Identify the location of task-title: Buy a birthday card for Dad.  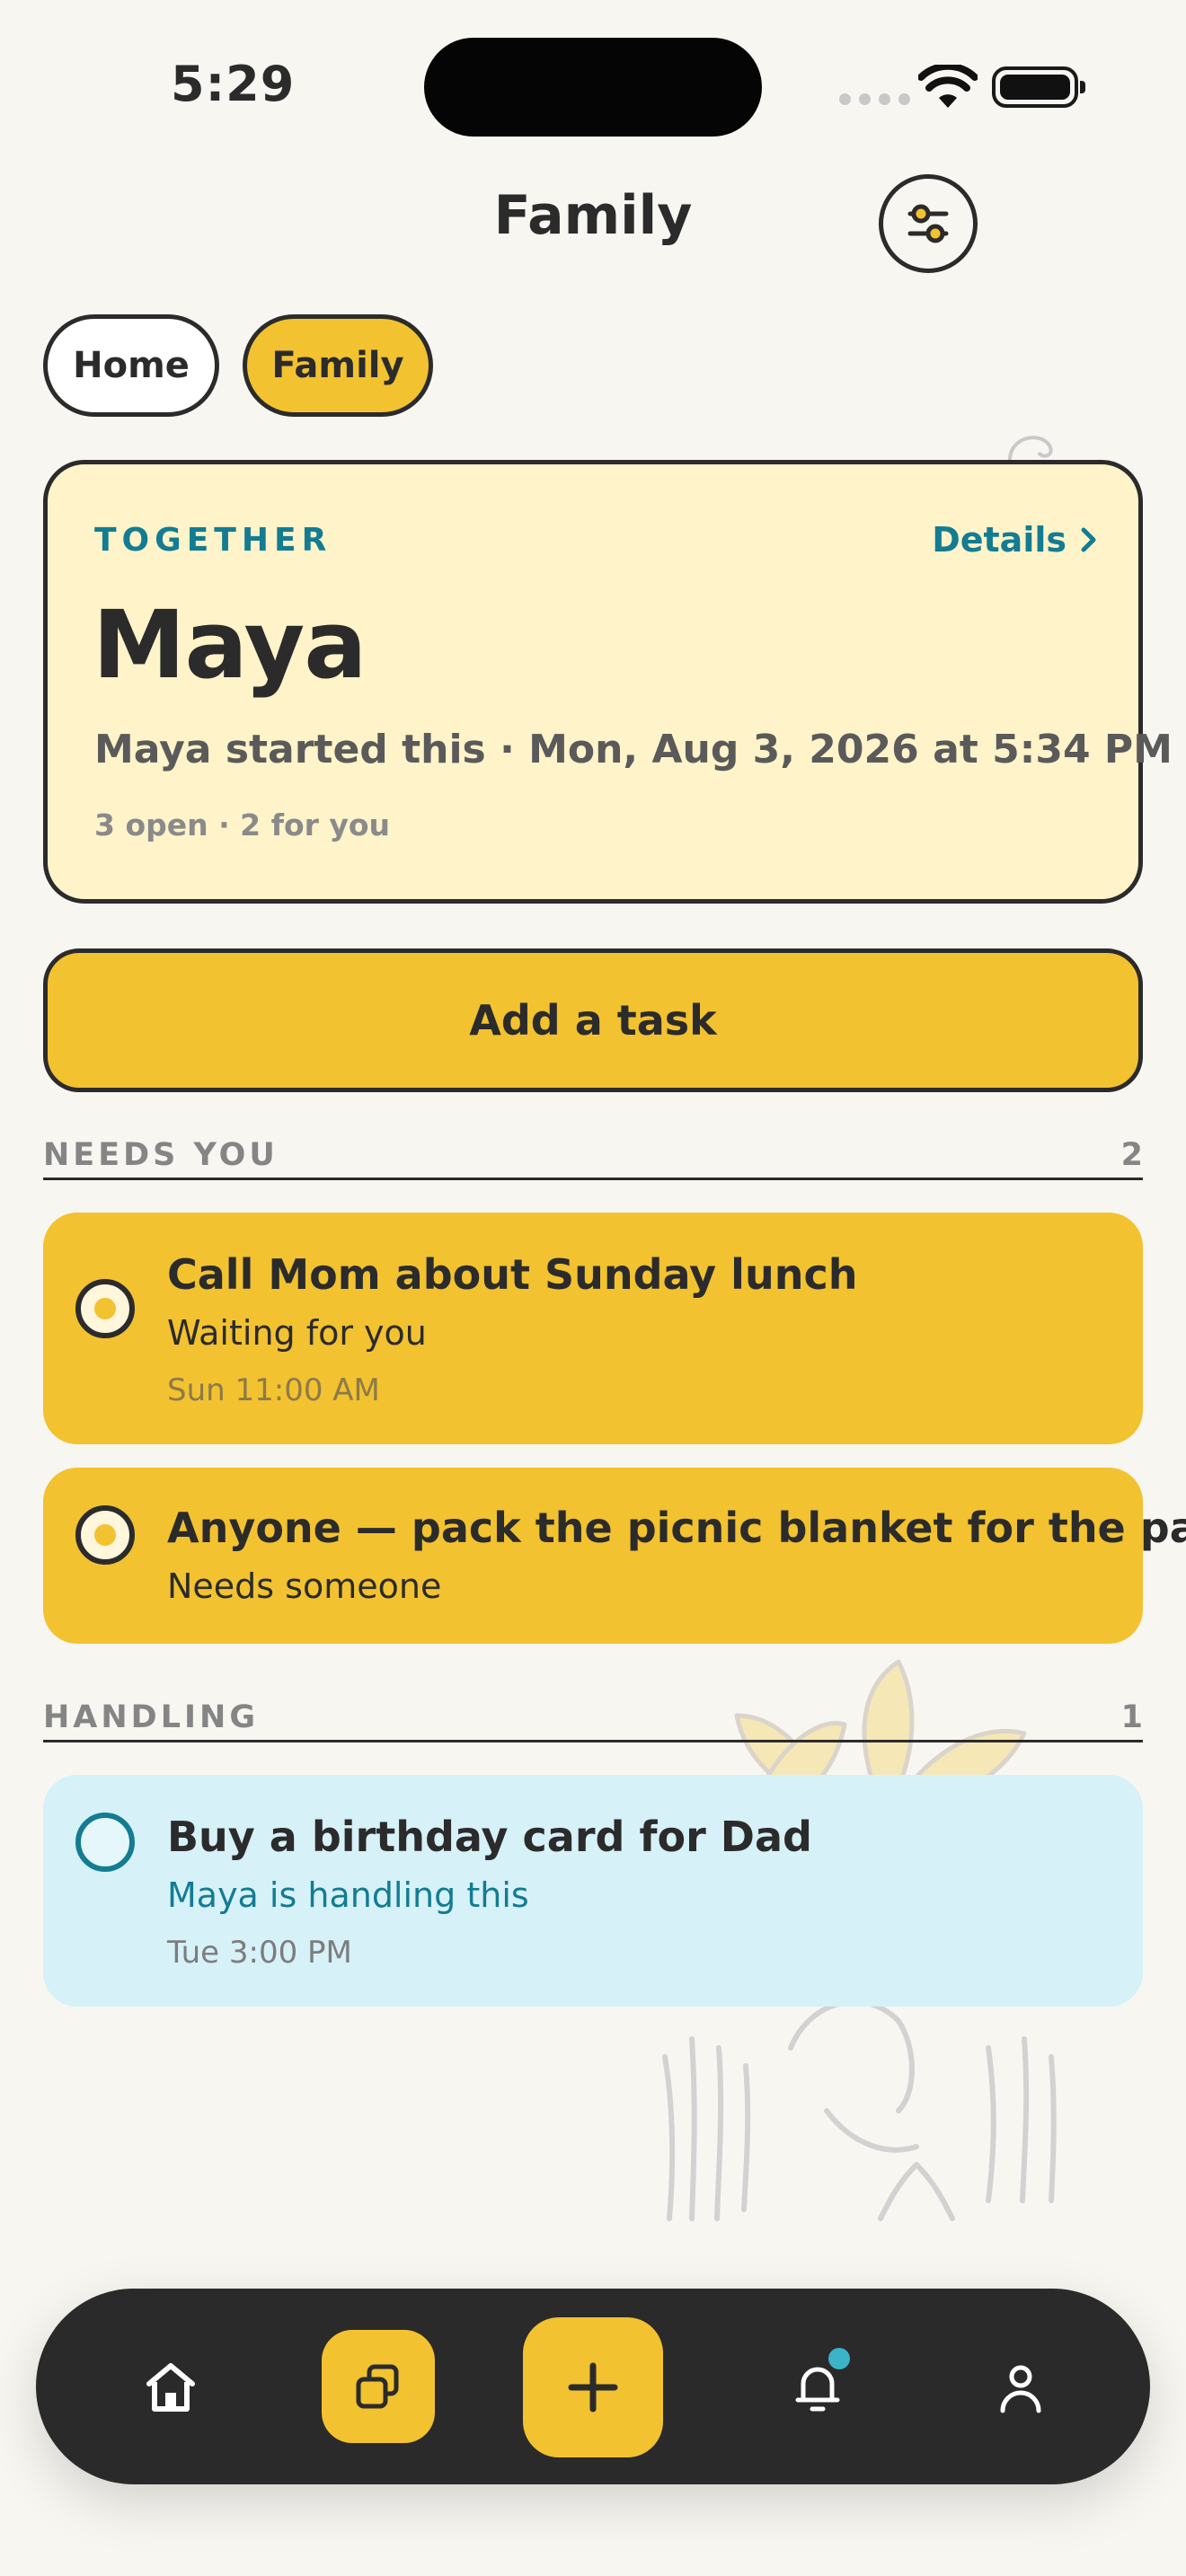
(489, 1837).